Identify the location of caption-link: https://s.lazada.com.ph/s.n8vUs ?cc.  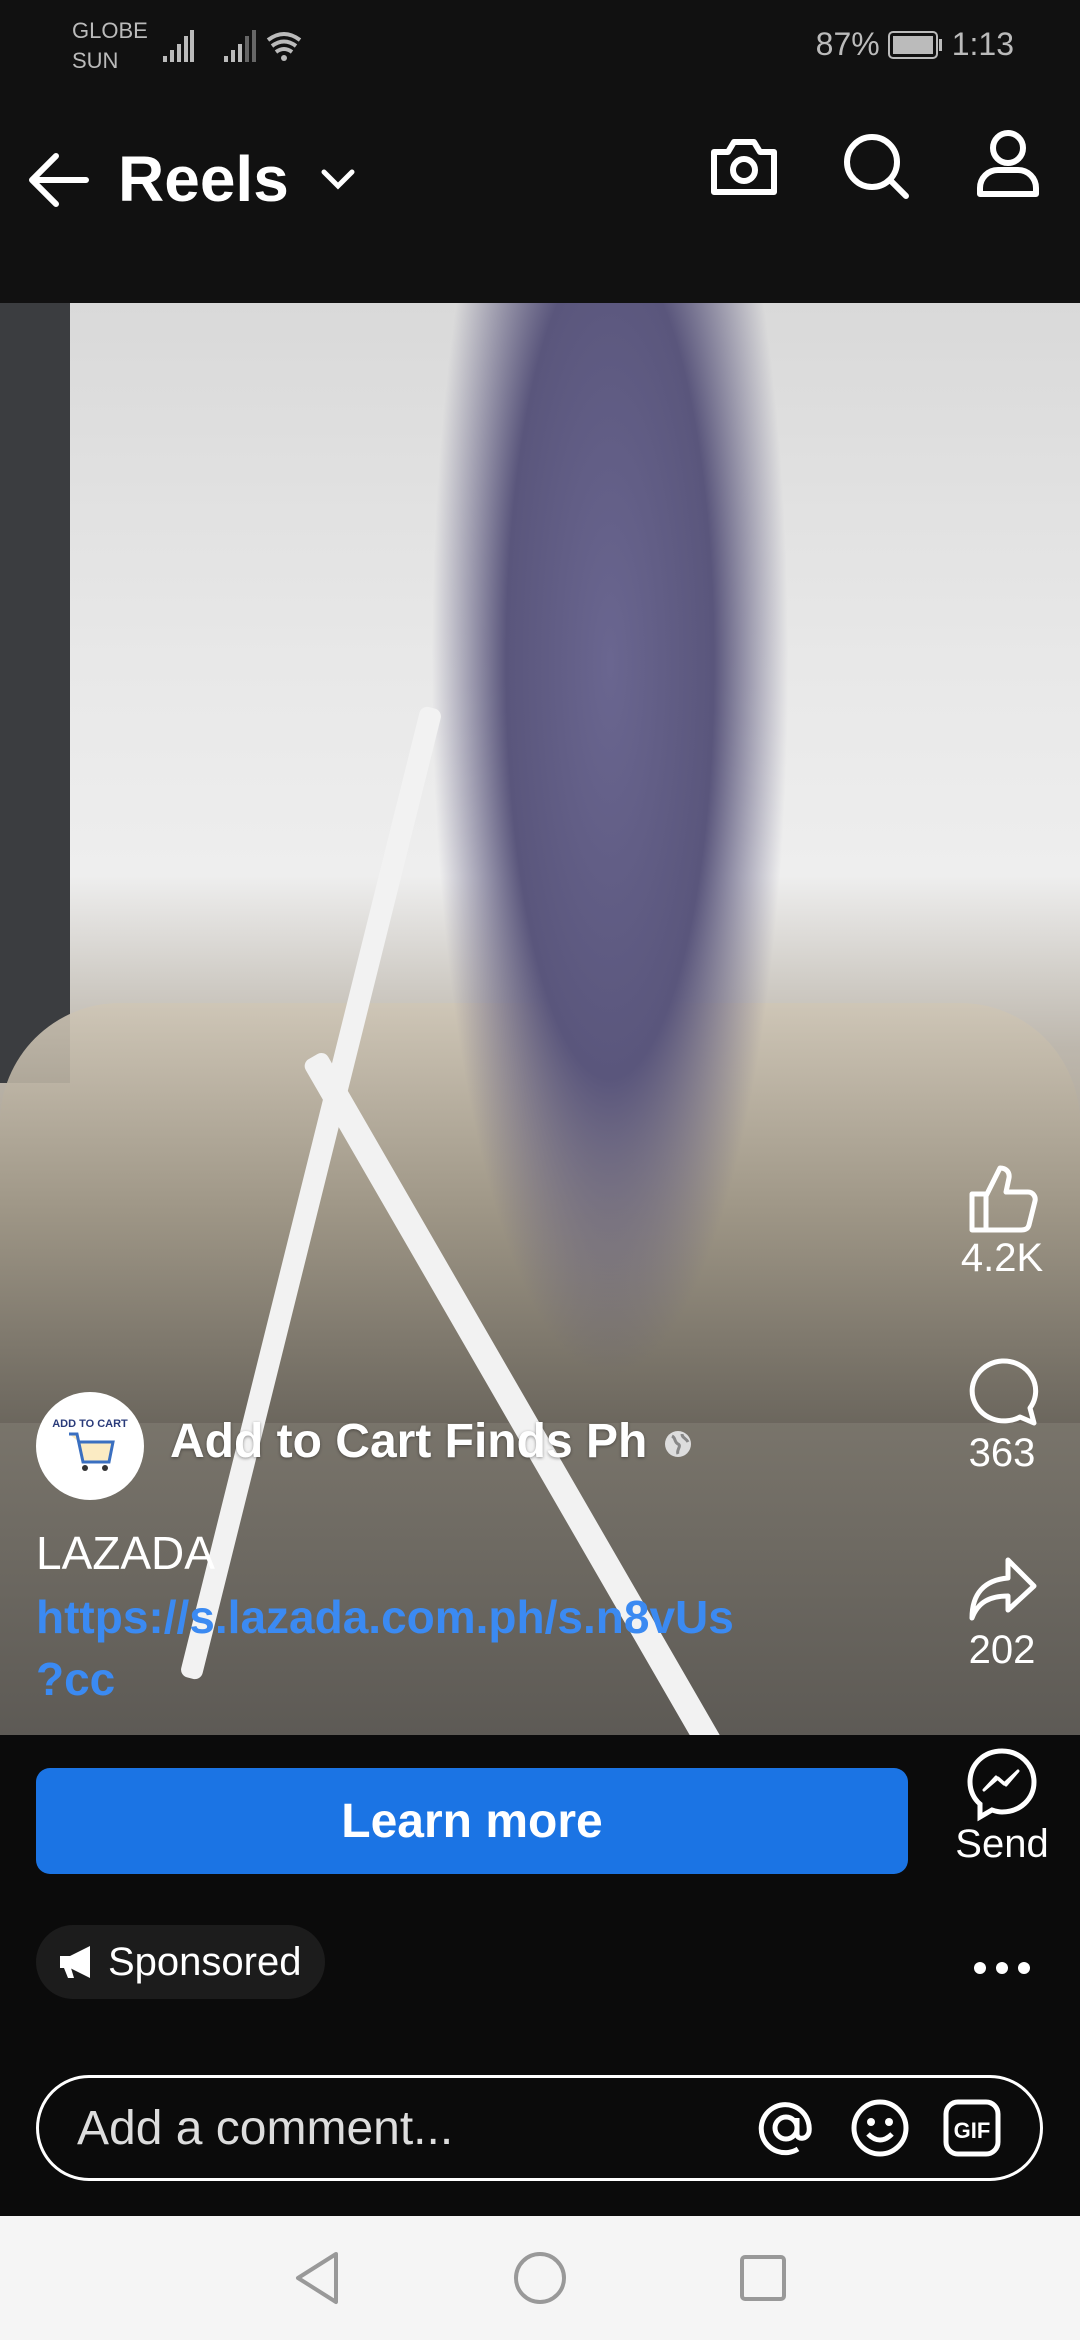
(385, 1648).